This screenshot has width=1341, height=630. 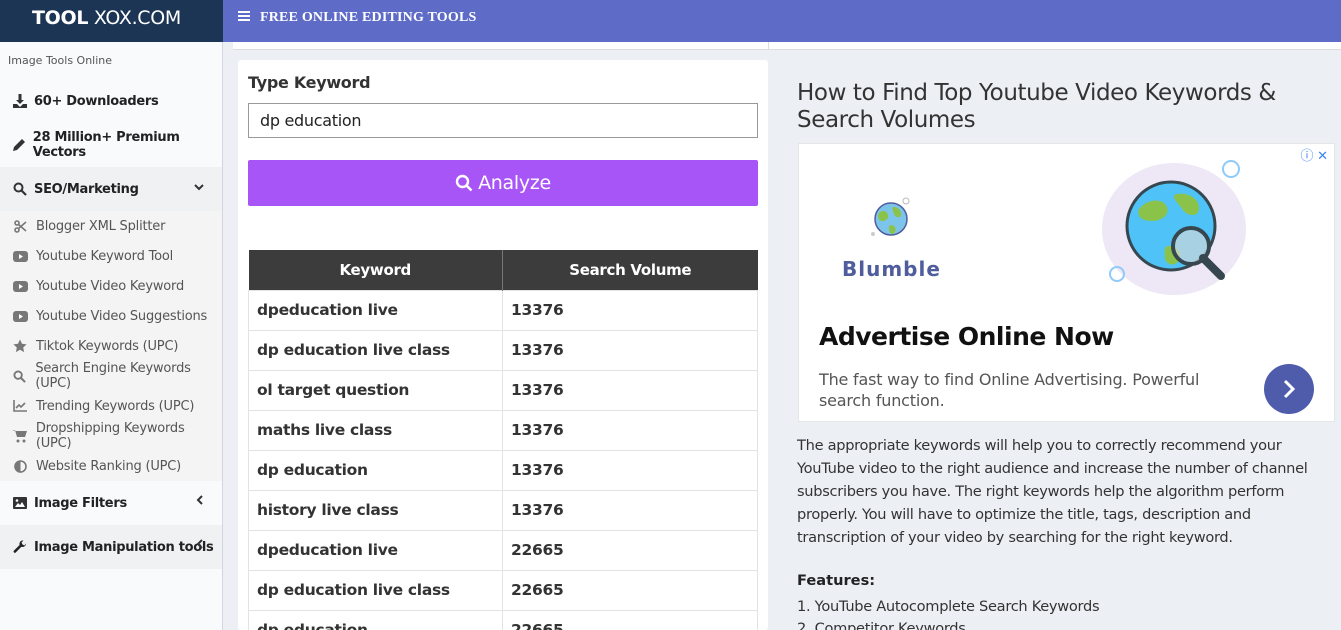 What do you see at coordinates (105, 256) in the screenshot?
I see `sidebar-item-label: Youtube Keyword Tool` at bounding box center [105, 256].